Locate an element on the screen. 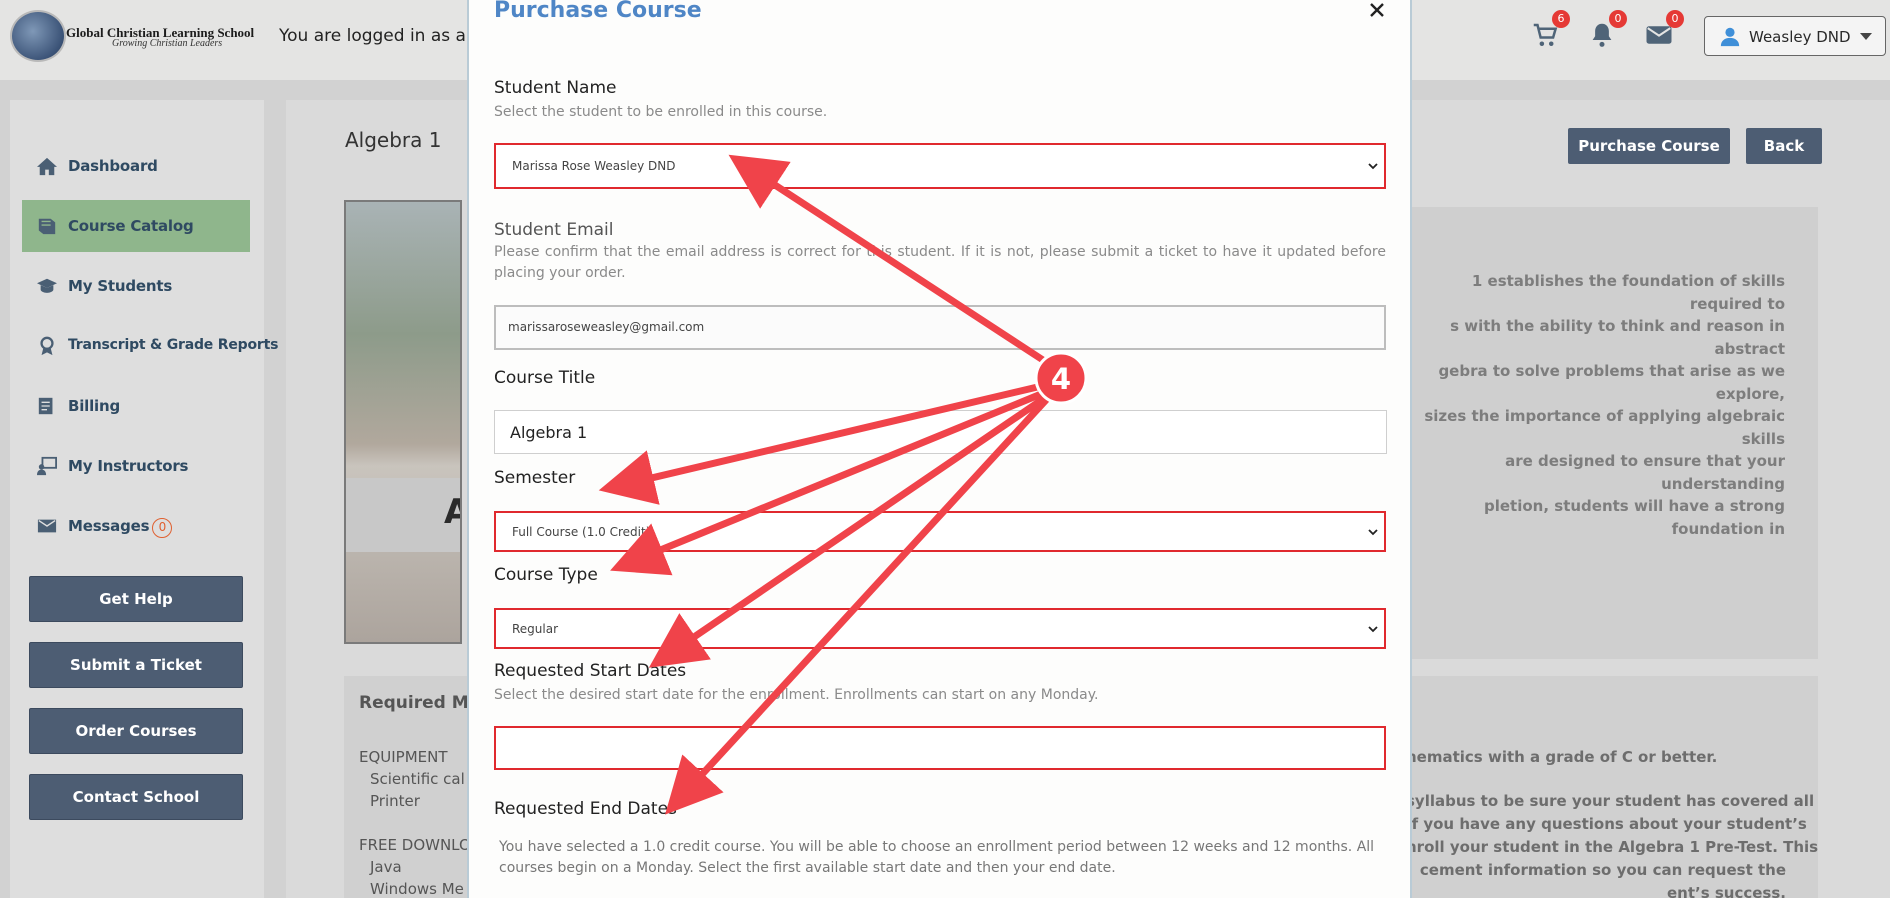 The image size is (1890, 898). user-menu: Weasley DND is located at coordinates (1795, 36).